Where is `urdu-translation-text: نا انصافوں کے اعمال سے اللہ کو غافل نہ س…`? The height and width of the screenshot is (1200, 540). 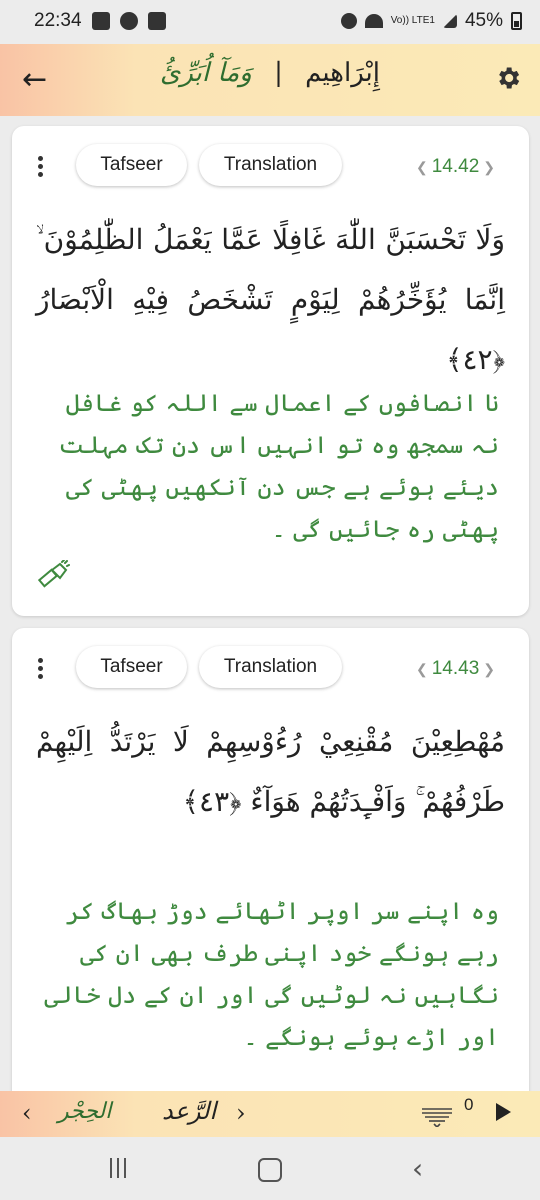
urdu-translation-text: نا انصافوں کے اعمال سے اللہ کو غافل نہ س… is located at coordinates (278, 466).